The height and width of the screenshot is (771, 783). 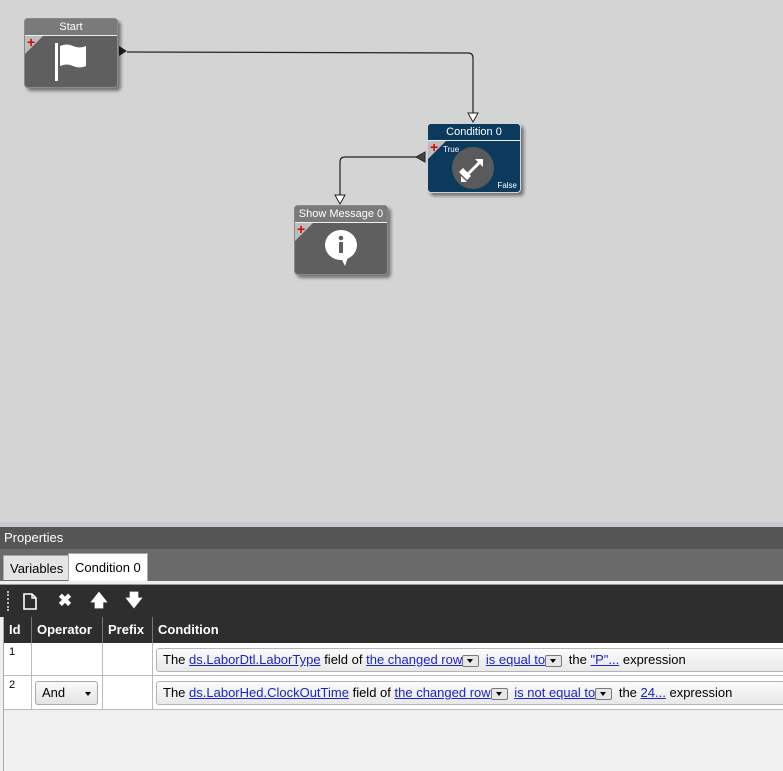 I want to click on column-header-condition: Condition, so click(x=468, y=630).